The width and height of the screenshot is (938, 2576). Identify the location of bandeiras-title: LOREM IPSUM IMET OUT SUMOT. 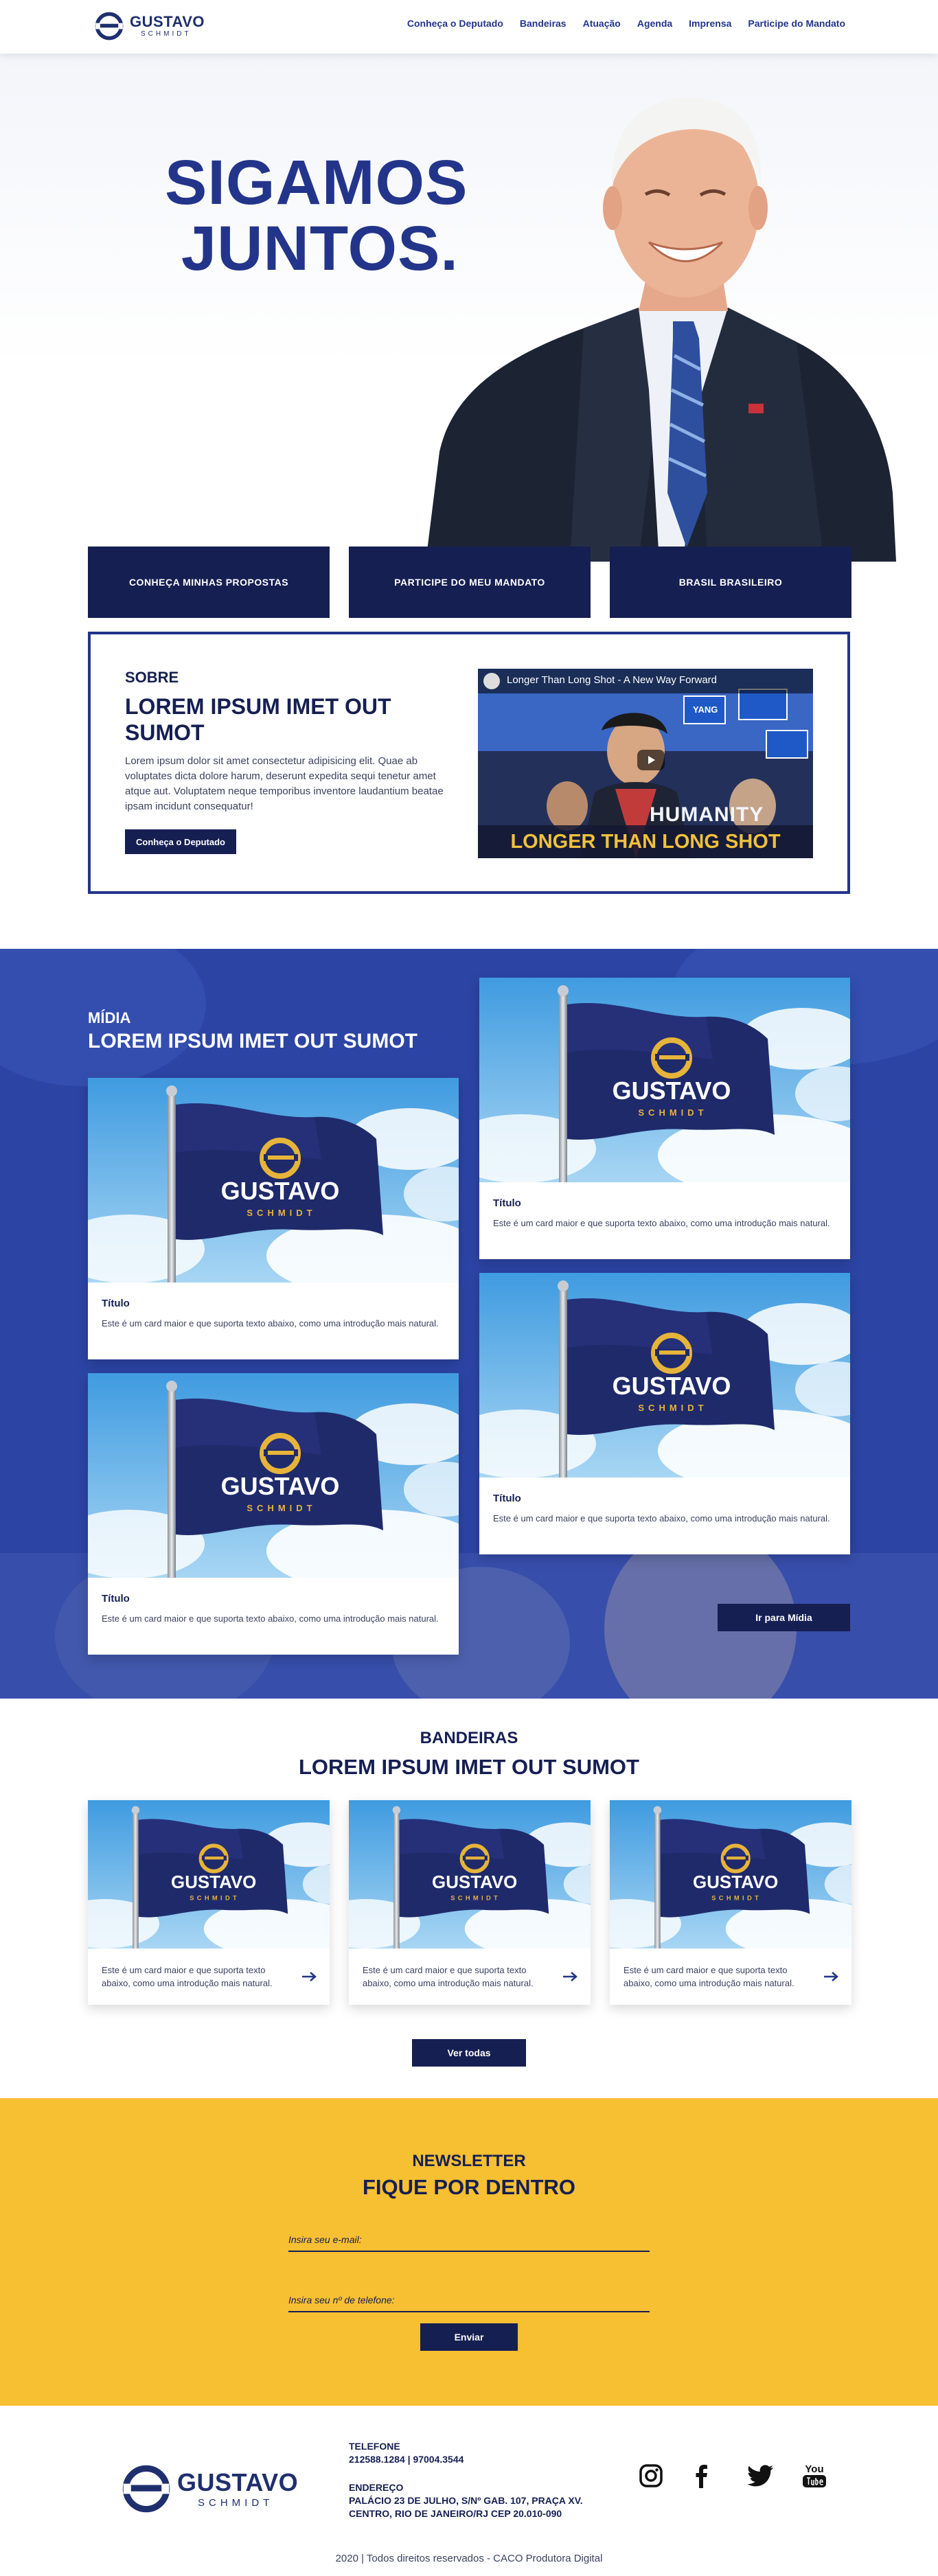
(469, 1767).